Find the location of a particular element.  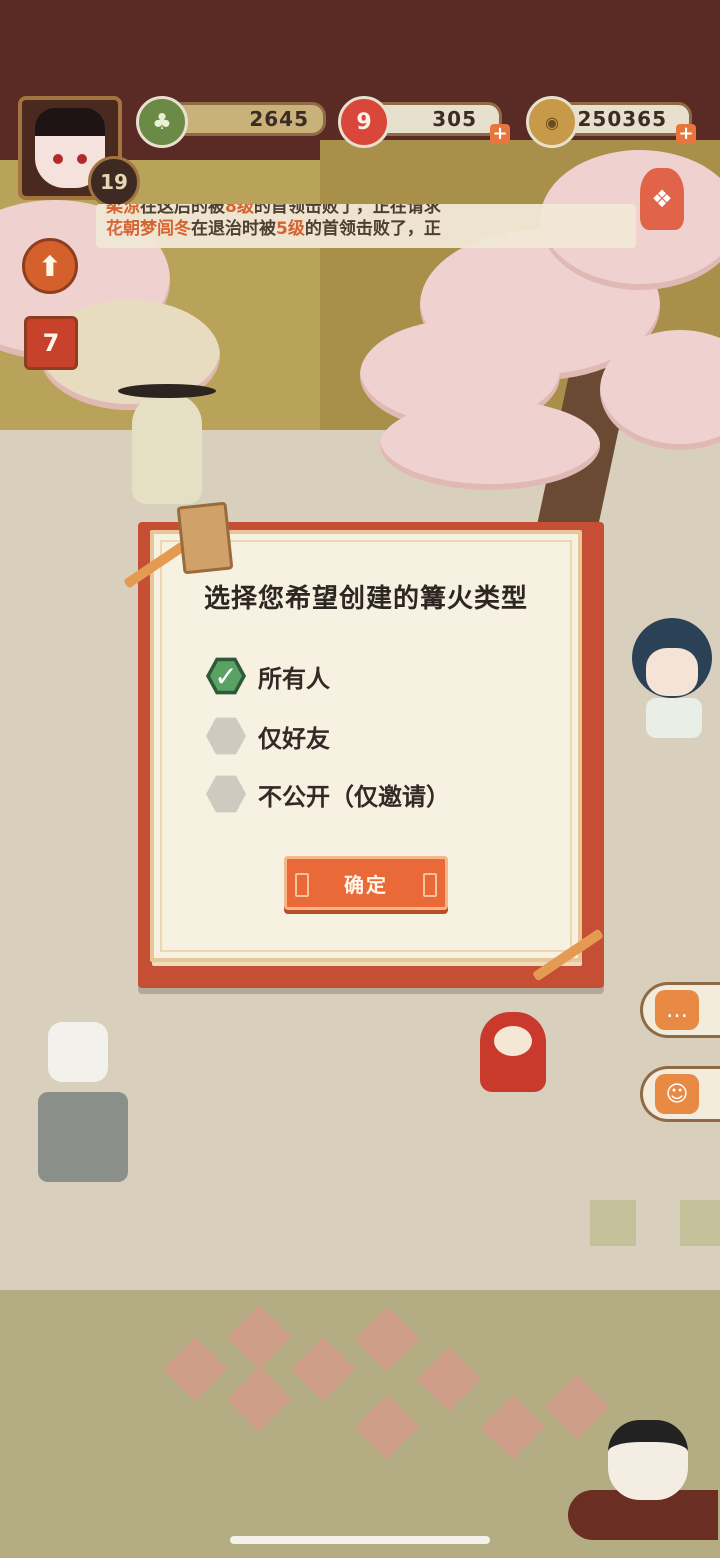

option-label: 仅好友 is located at coordinates (294, 738).